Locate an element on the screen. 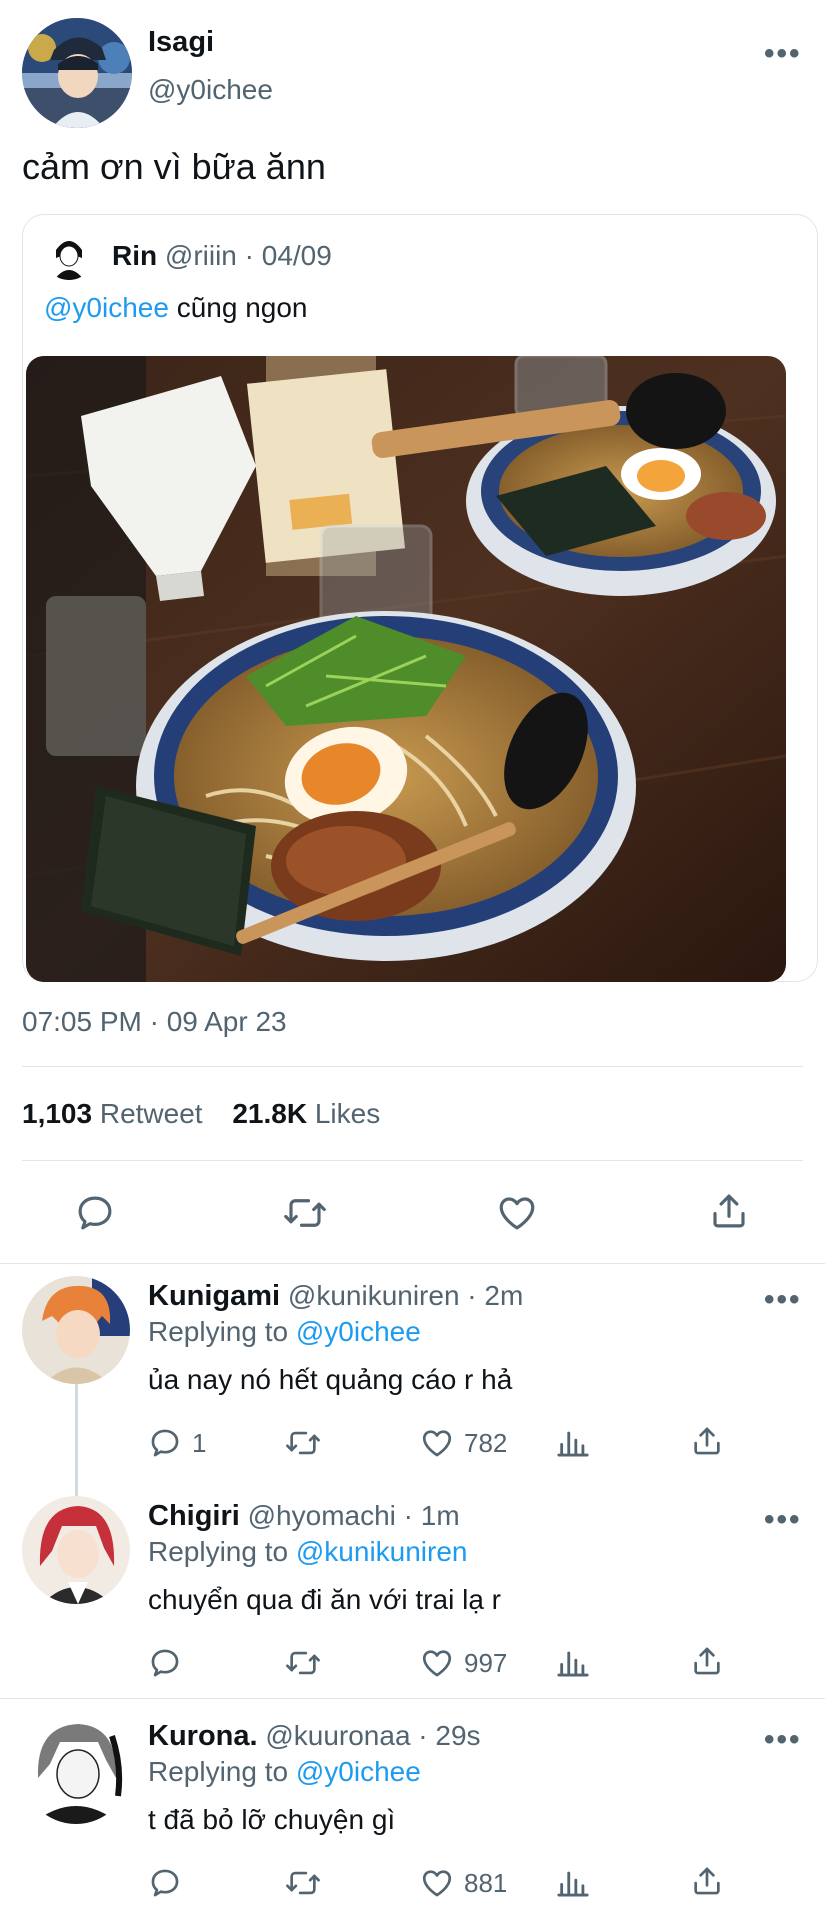 The width and height of the screenshot is (825, 1920). quote-header: Rin @riiin · 04/09 is located at coordinates (222, 256).